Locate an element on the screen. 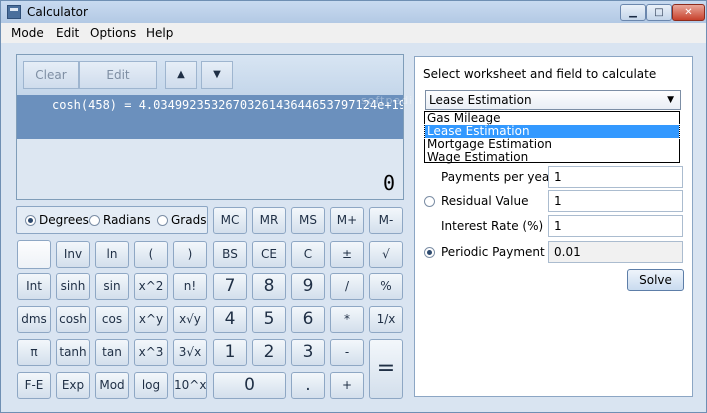  history-up-button: ▲ is located at coordinates (181, 75).